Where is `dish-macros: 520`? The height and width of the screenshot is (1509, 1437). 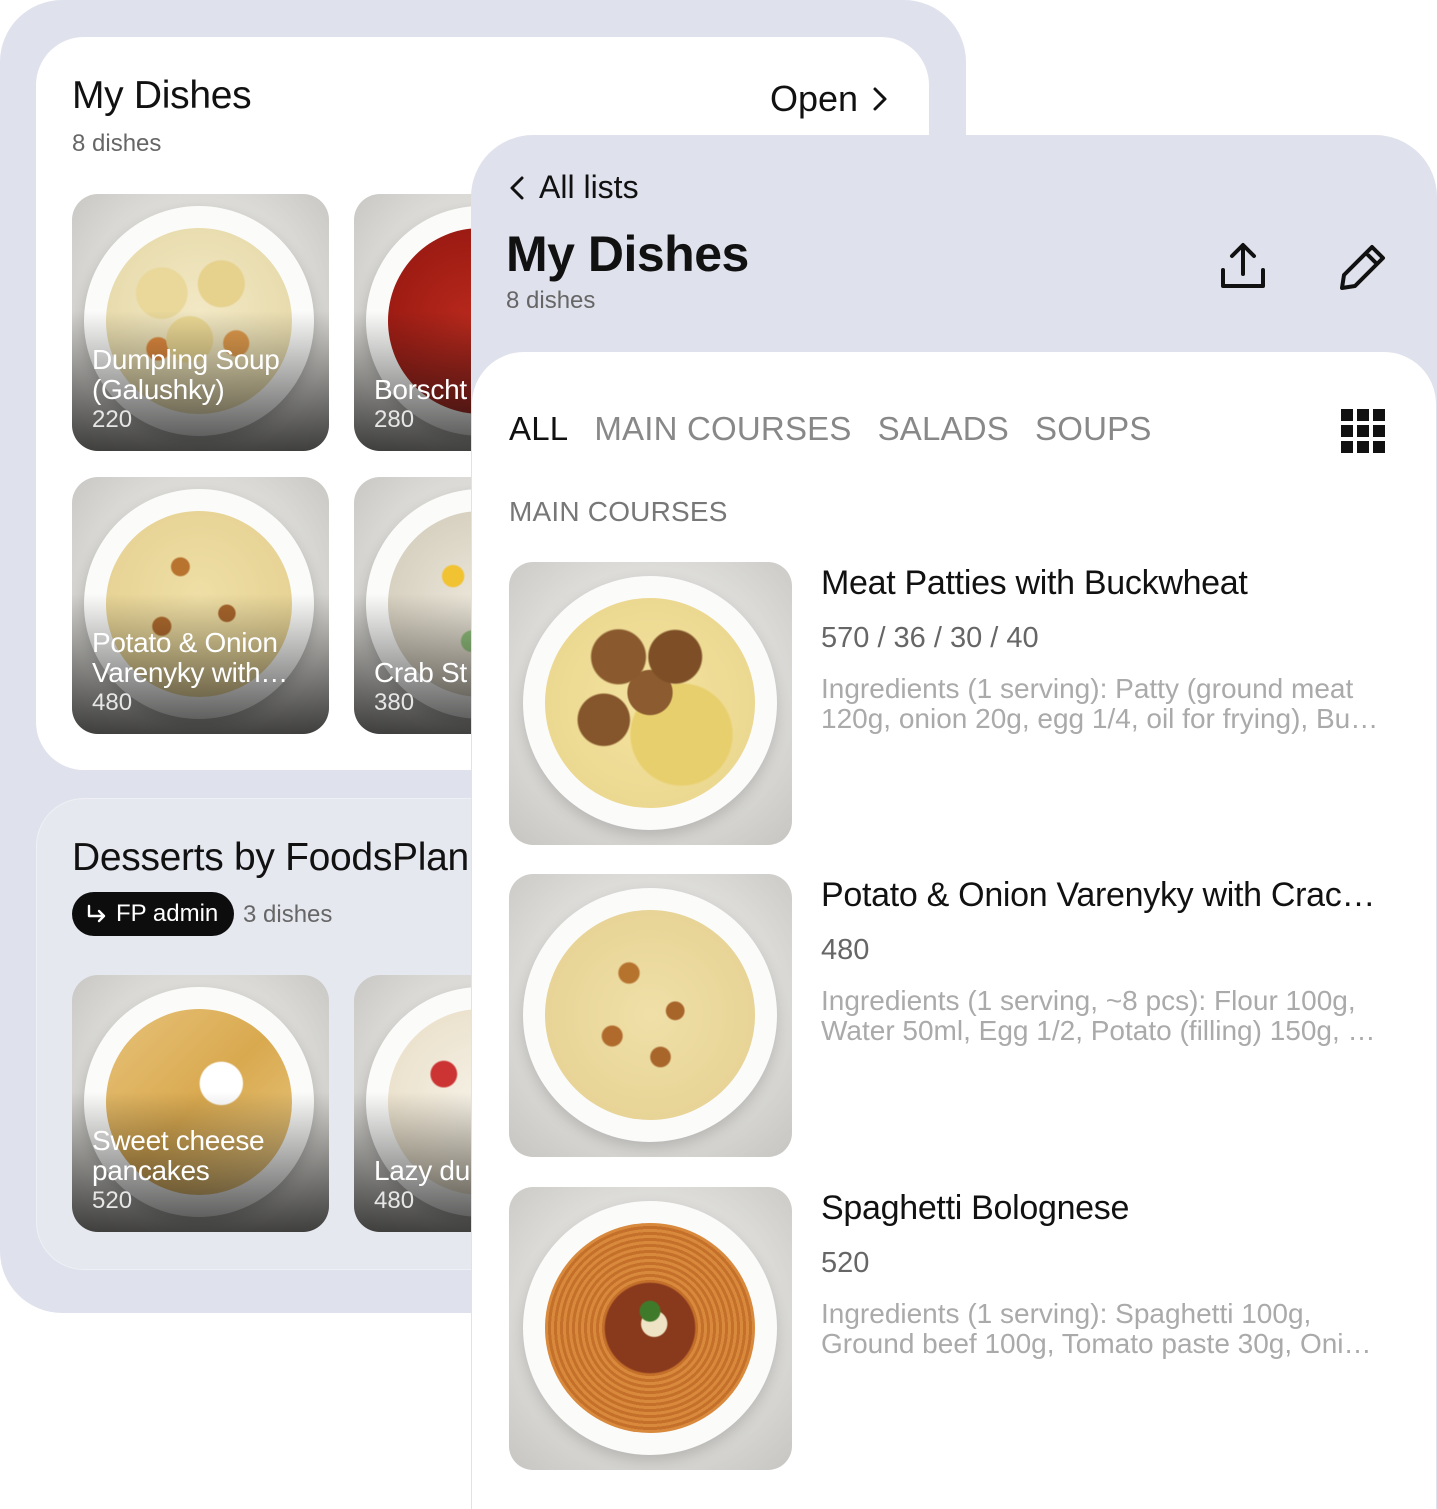
dish-macros: 520 is located at coordinates (845, 1263).